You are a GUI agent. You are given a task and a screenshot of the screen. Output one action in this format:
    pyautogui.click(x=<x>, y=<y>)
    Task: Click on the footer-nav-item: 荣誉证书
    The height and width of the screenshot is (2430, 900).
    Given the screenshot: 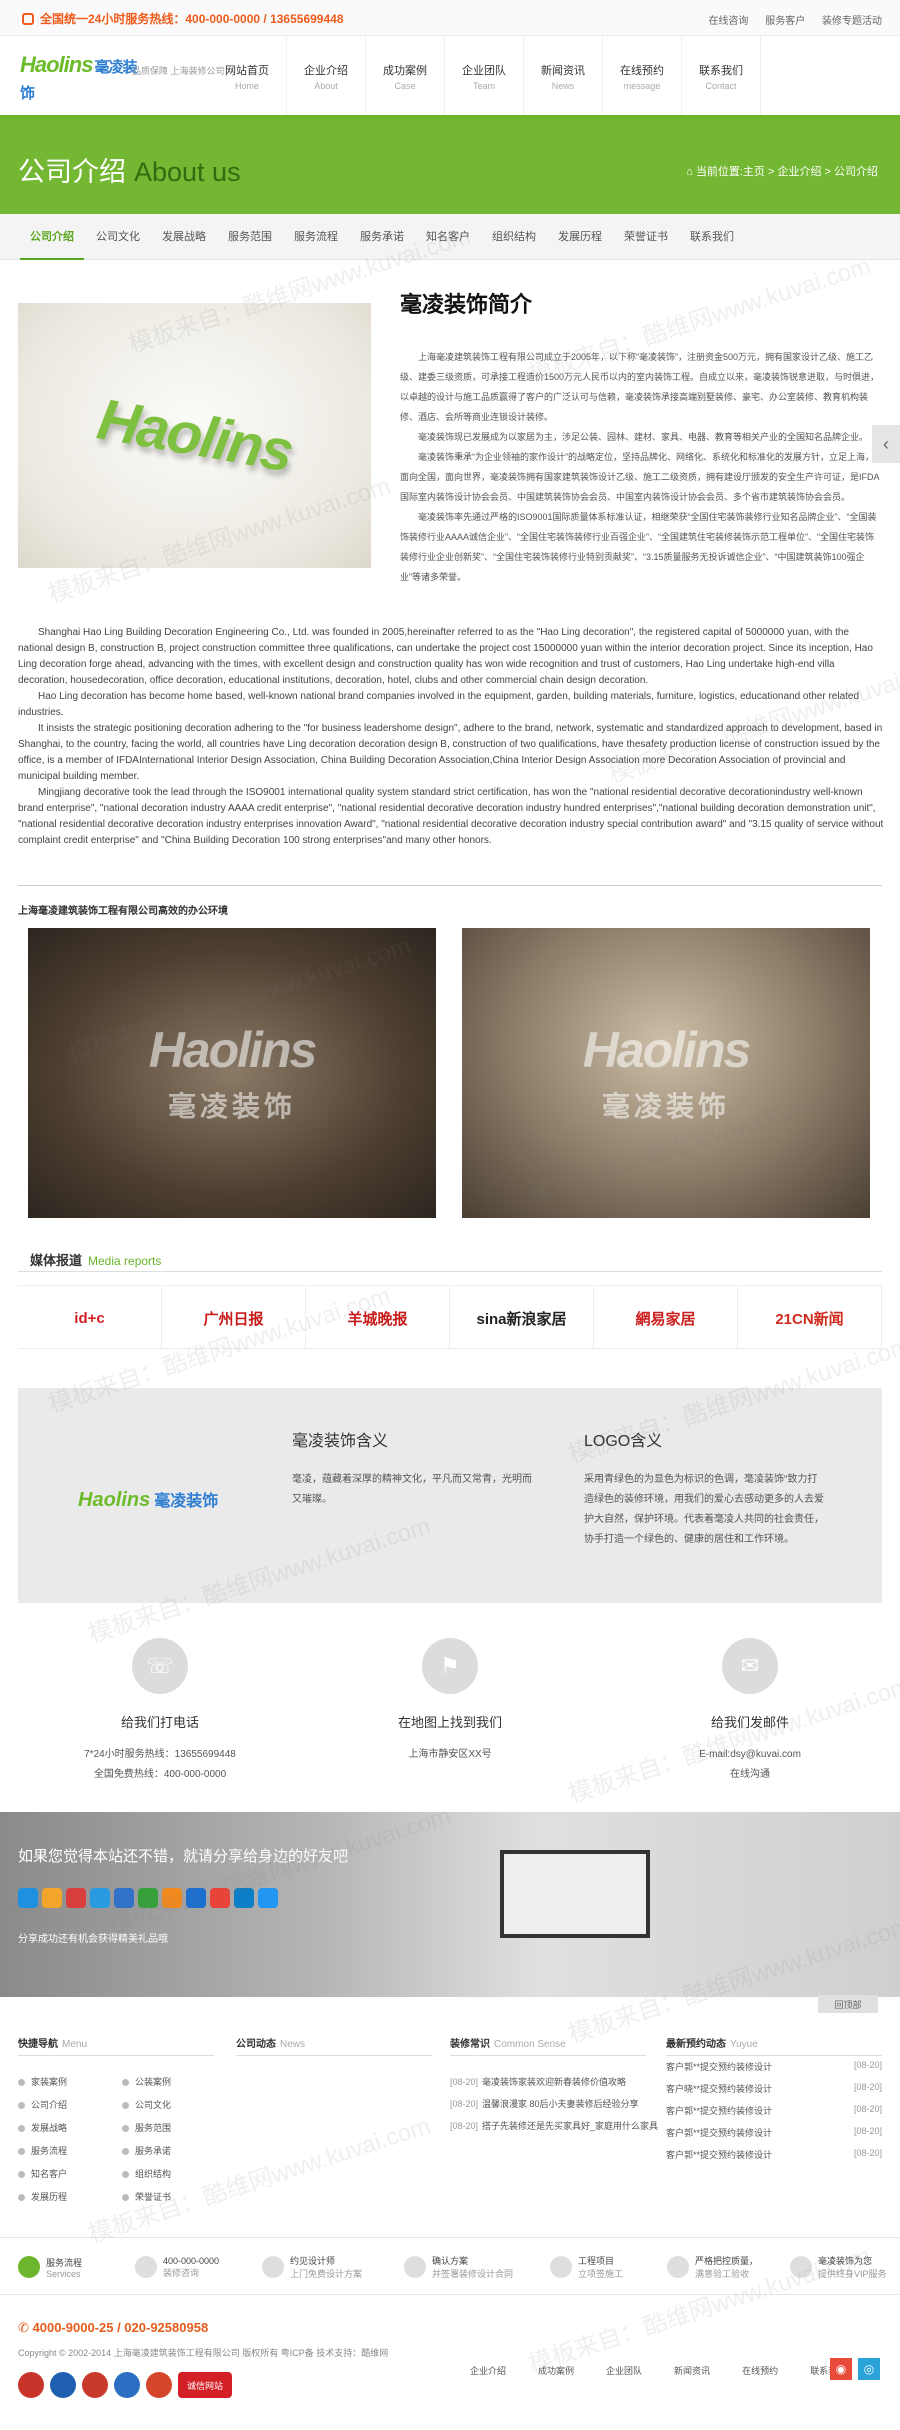 What is the action you would take?
    pyautogui.click(x=146, y=2196)
    